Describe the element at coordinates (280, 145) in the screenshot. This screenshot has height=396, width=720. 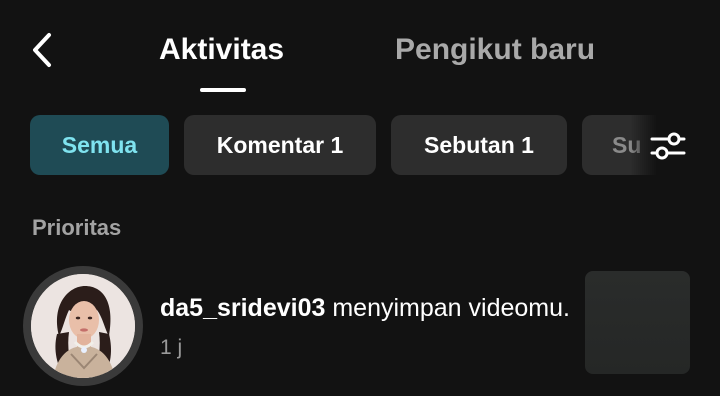
I see `chip-komentar: Komentar 1` at that location.